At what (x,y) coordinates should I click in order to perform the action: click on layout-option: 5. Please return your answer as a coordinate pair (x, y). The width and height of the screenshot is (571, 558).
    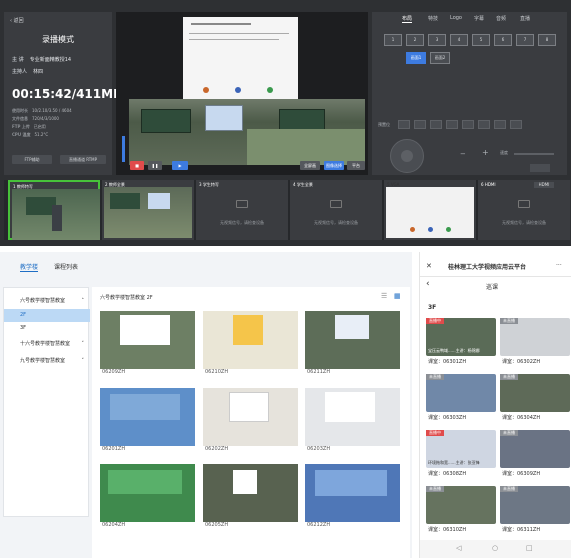
    Looking at the image, I should click on (481, 40).